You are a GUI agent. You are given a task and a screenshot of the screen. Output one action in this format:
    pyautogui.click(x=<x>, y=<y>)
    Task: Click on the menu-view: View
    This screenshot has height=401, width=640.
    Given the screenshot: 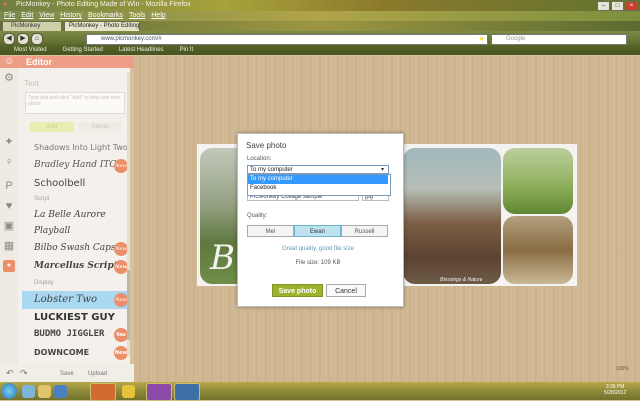 What is the action you would take?
    pyautogui.click(x=46, y=16)
    